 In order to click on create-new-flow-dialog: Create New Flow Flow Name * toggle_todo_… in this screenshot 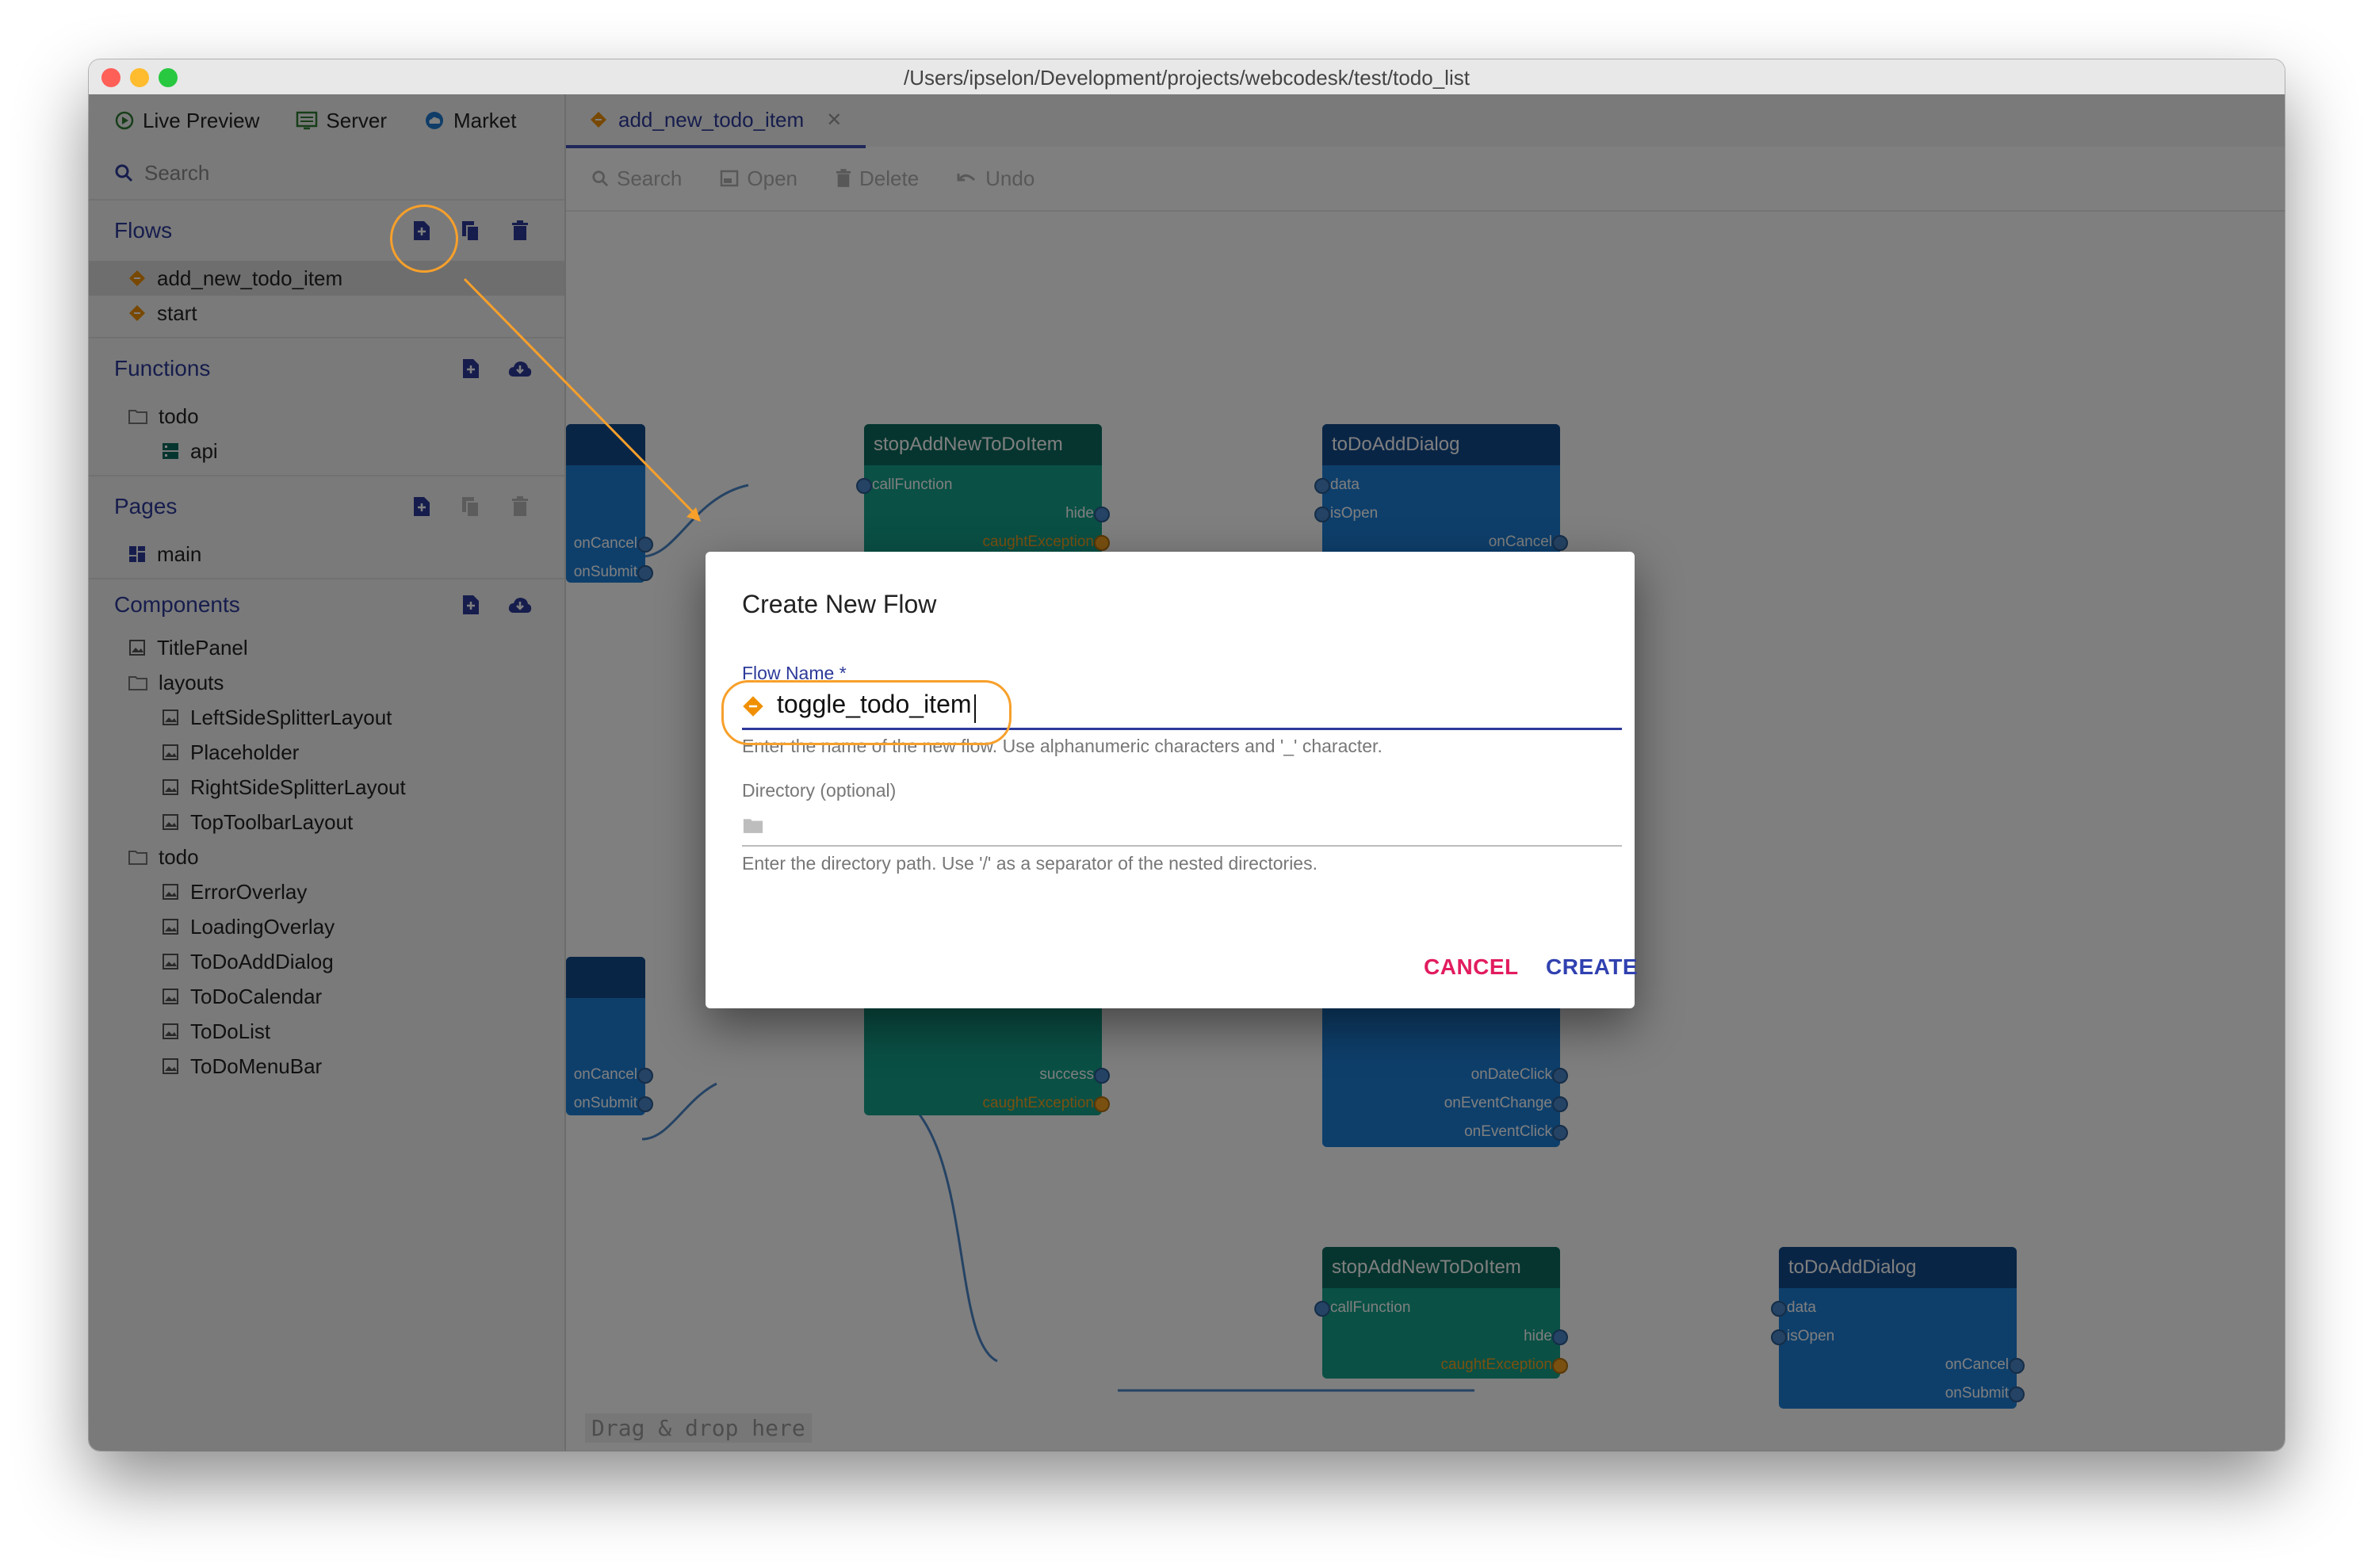, I will do `click(1172, 780)`.